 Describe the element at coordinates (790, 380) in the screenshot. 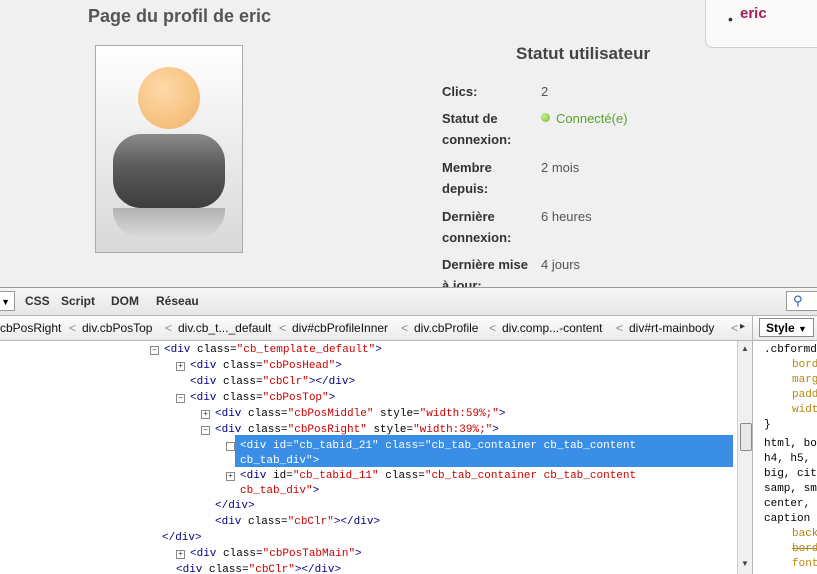

I see `css-property: marg` at that location.